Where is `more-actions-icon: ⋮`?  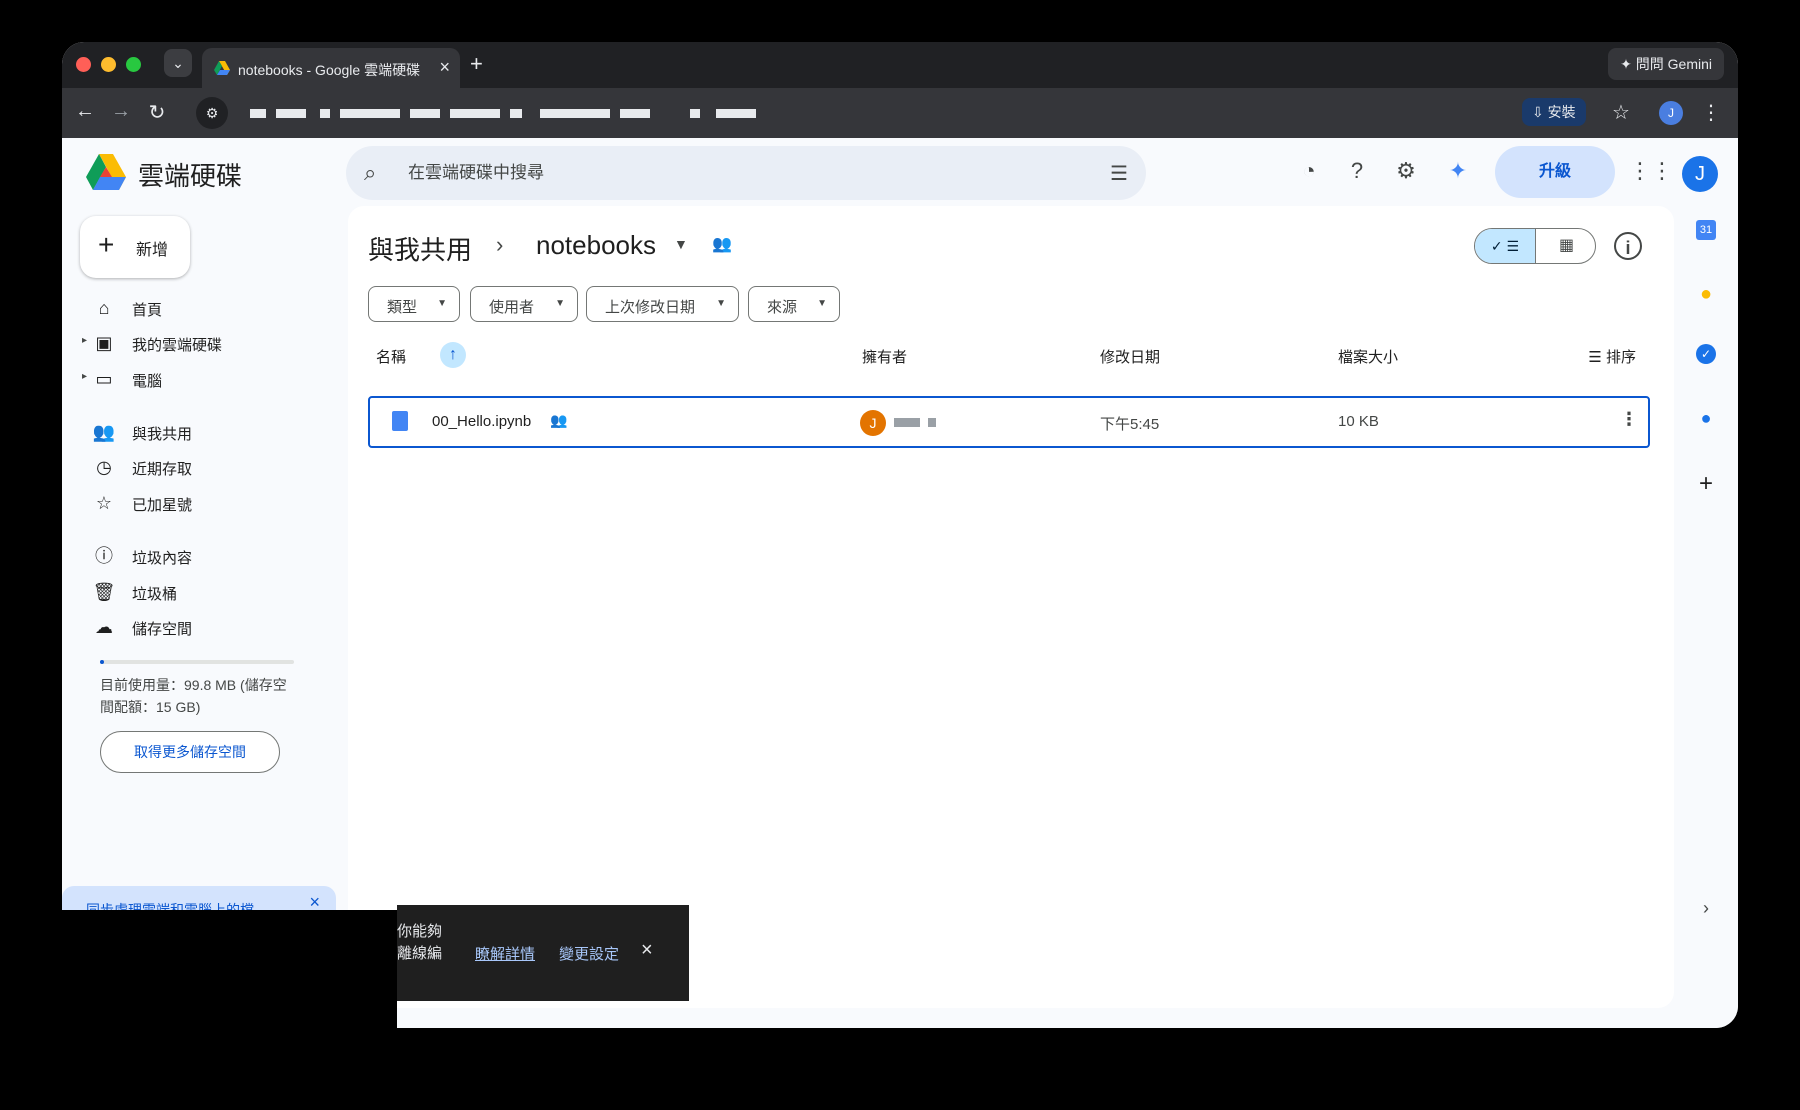
more-actions-icon: ⋮ is located at coordinates (1629, 419).